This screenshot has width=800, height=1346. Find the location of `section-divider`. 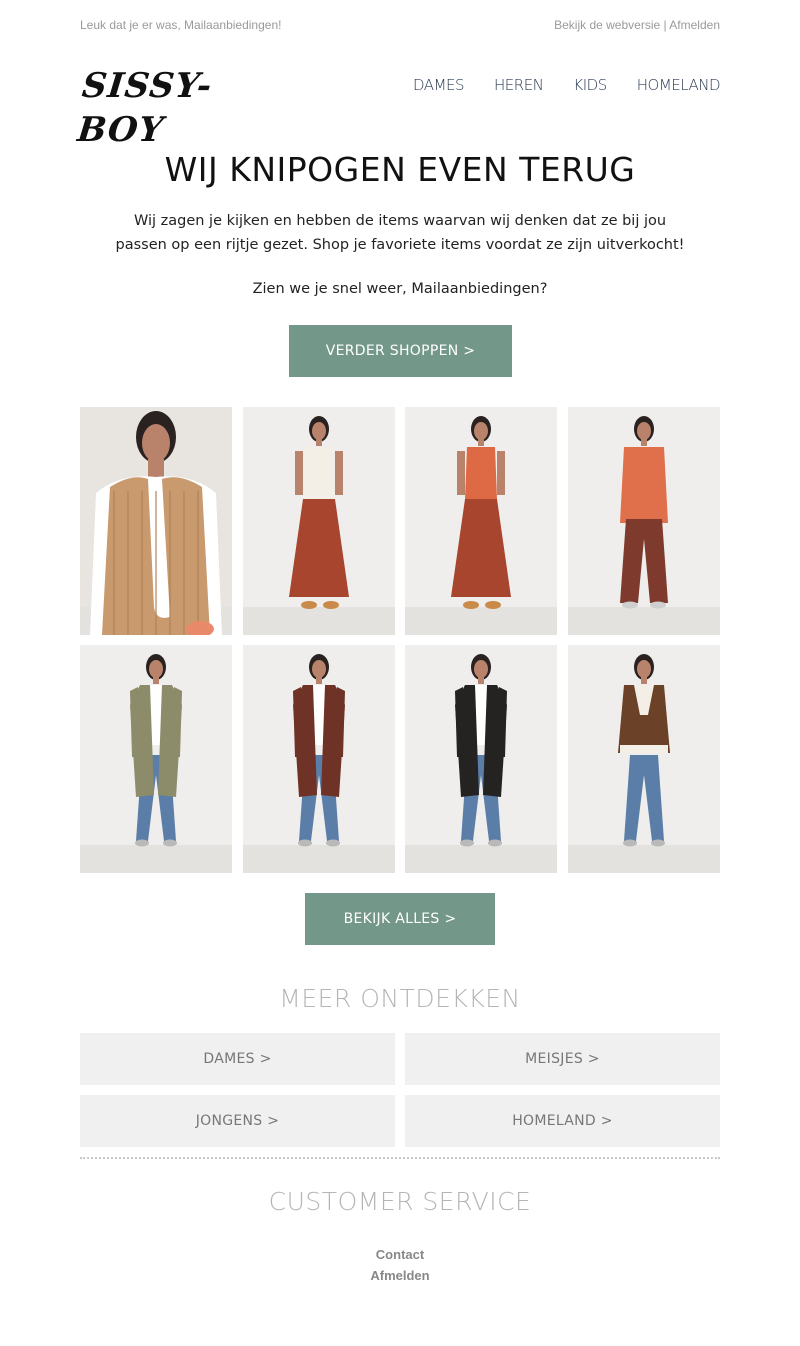

section-divider is located at coordinates (400, 1158).